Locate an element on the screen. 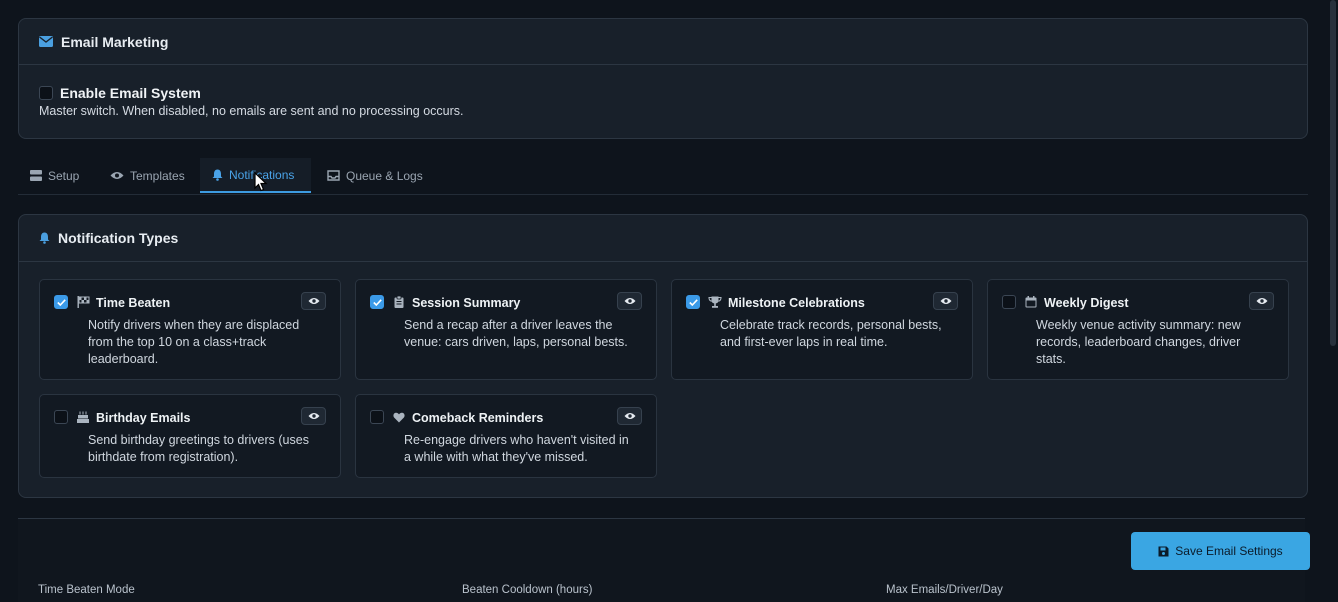 The image size is (1338, 602). tab-templates: Templates is located at coordinates (148, 175).